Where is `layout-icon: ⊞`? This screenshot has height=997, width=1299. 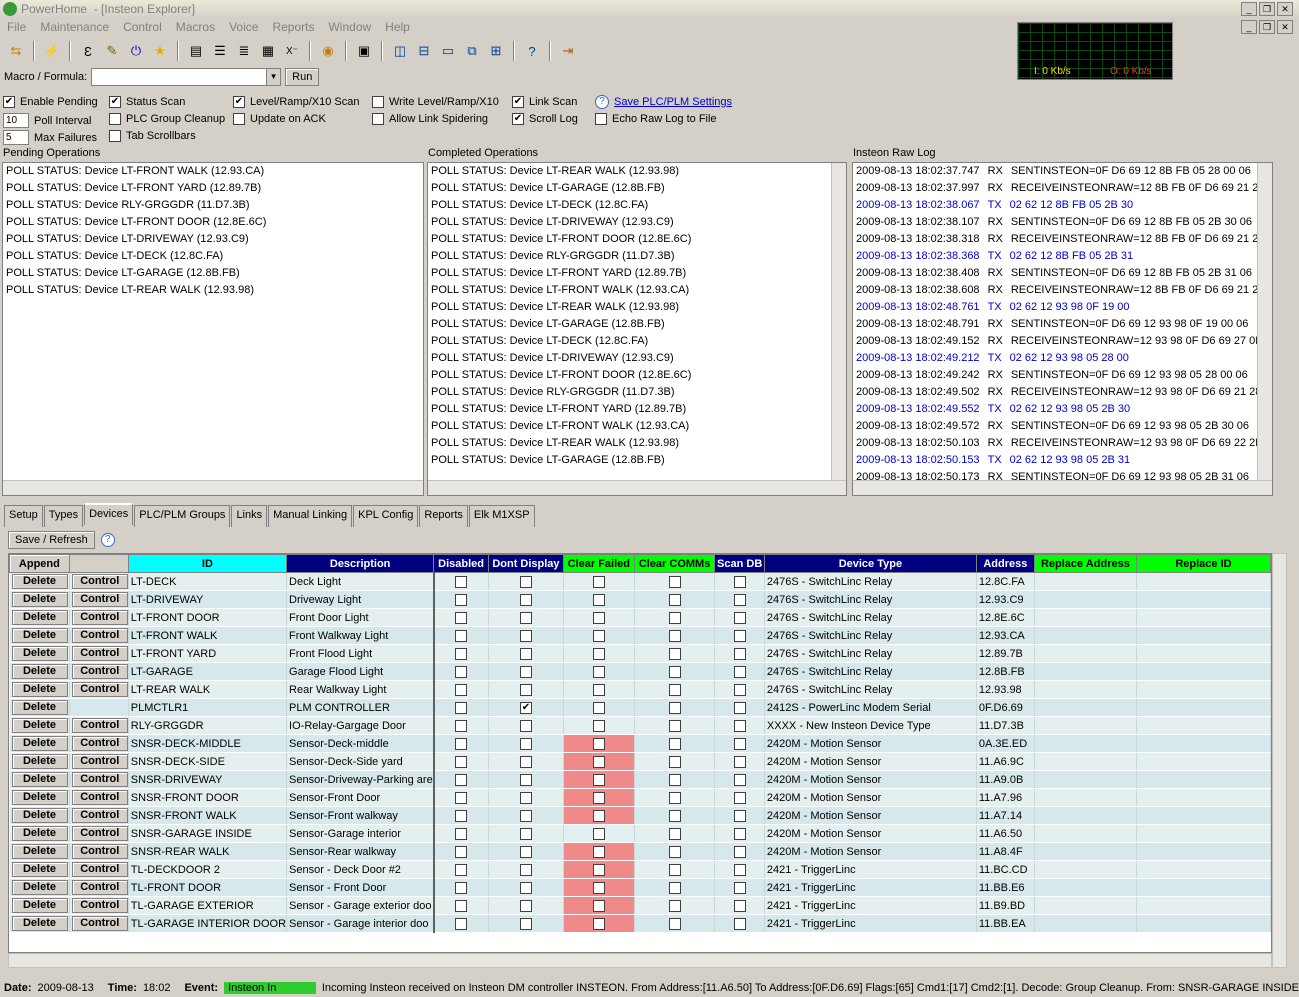
layout-icon: ⊞ is located at coordinates (496, 51).